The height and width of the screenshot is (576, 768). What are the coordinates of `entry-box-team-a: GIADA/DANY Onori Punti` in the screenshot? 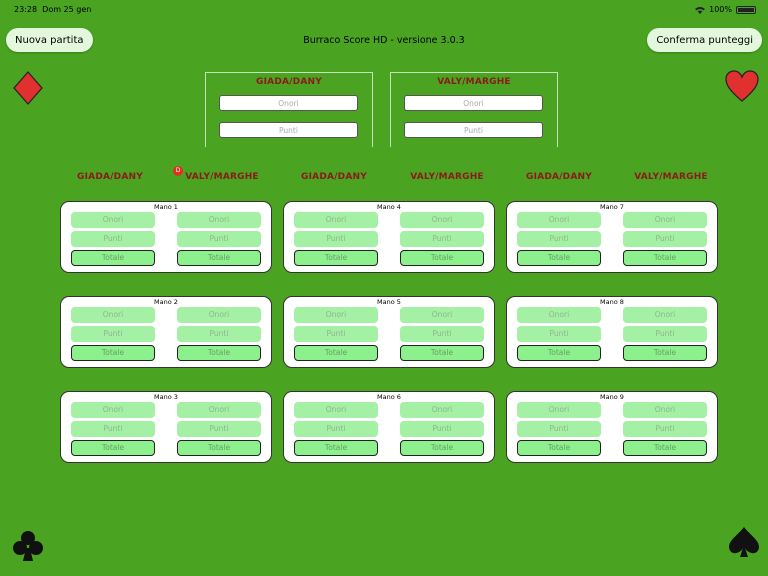 It's located at (289, 109).